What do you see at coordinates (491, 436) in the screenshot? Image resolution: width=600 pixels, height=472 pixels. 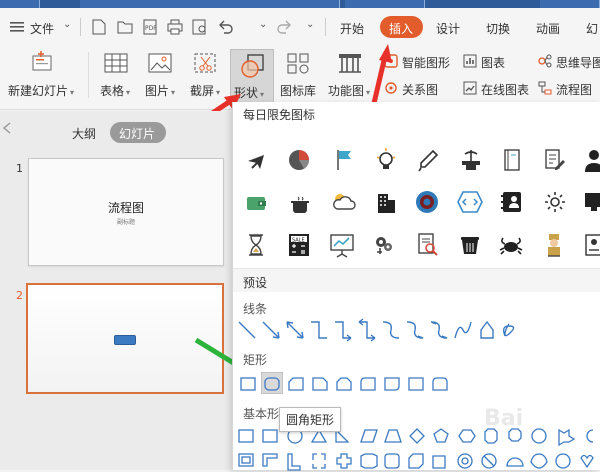 I see `heptagon-shape` at bounding box center [491, 436].